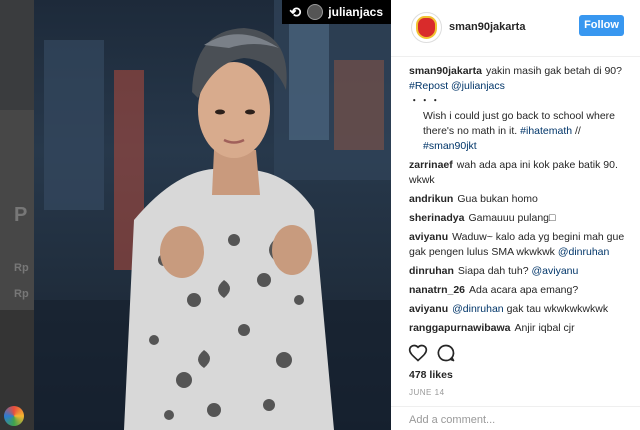 The height and width of the screenshot is (430, 640). What do you see at coordinates (546, 131) in the screenshot?
I see `hashtag-ihatemath: #ihatemath` at bounding box center [546, 131].